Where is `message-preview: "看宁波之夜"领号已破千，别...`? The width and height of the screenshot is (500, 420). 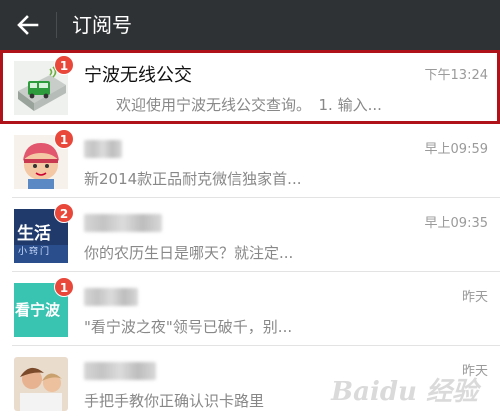
message-preview: "看宁波之夜"领号已破千，别... is located at coordinates (188, 327).